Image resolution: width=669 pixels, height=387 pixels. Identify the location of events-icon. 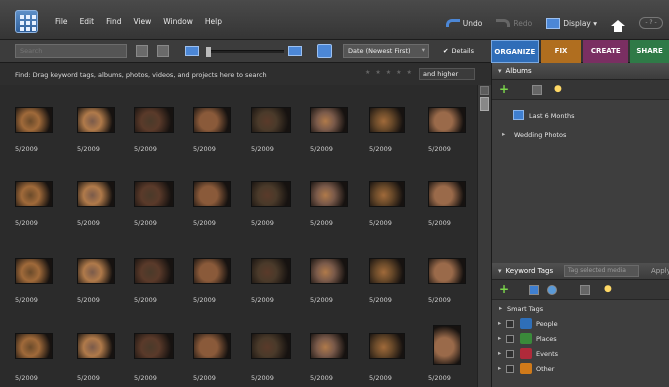
(526, 353).